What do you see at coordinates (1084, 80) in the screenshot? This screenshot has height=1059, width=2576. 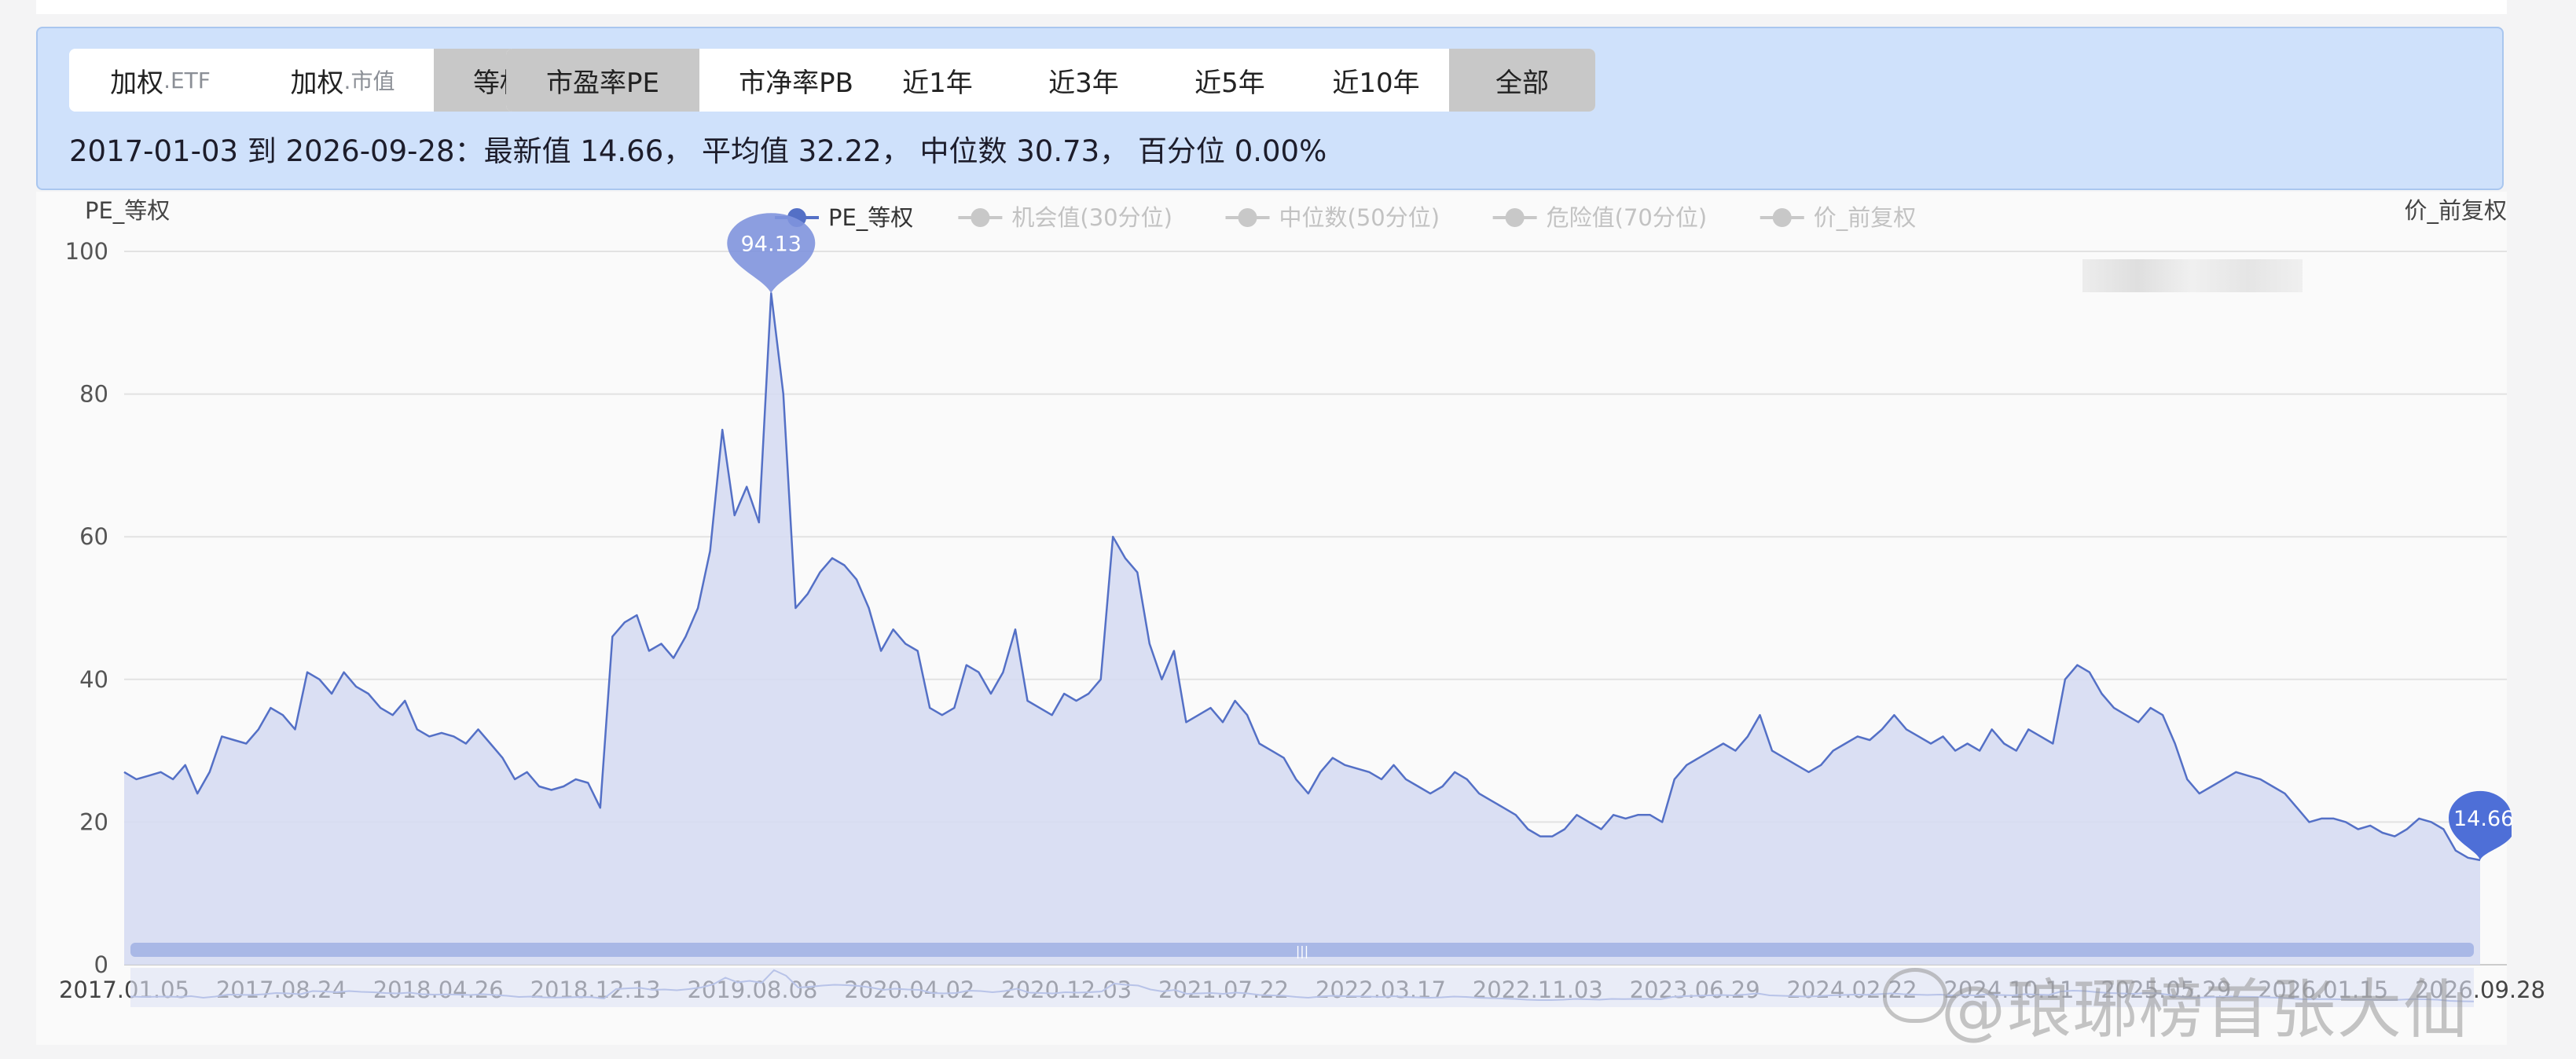 I see `range-3y-button: 近3年` at bounding box center [1084, 80].